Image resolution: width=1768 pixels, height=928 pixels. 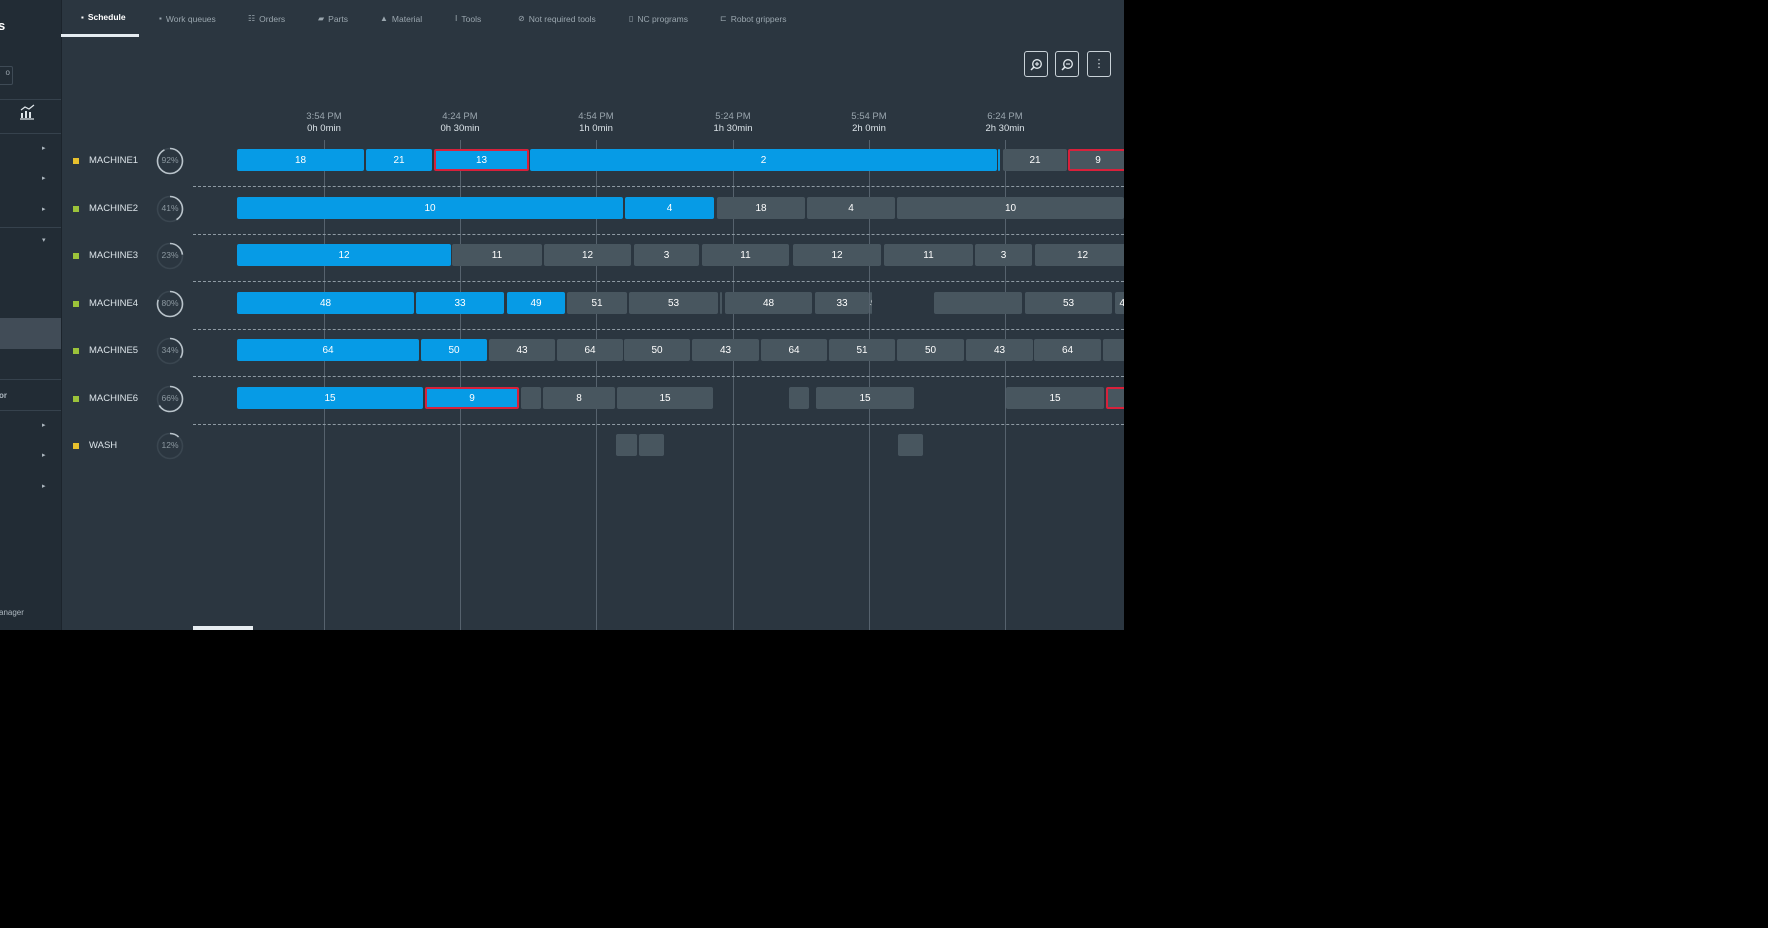 What do you see at coordinates (113, 350) in the screenshot?
I see `machine-name: MACHINE5` at bounding box center [113, 350].